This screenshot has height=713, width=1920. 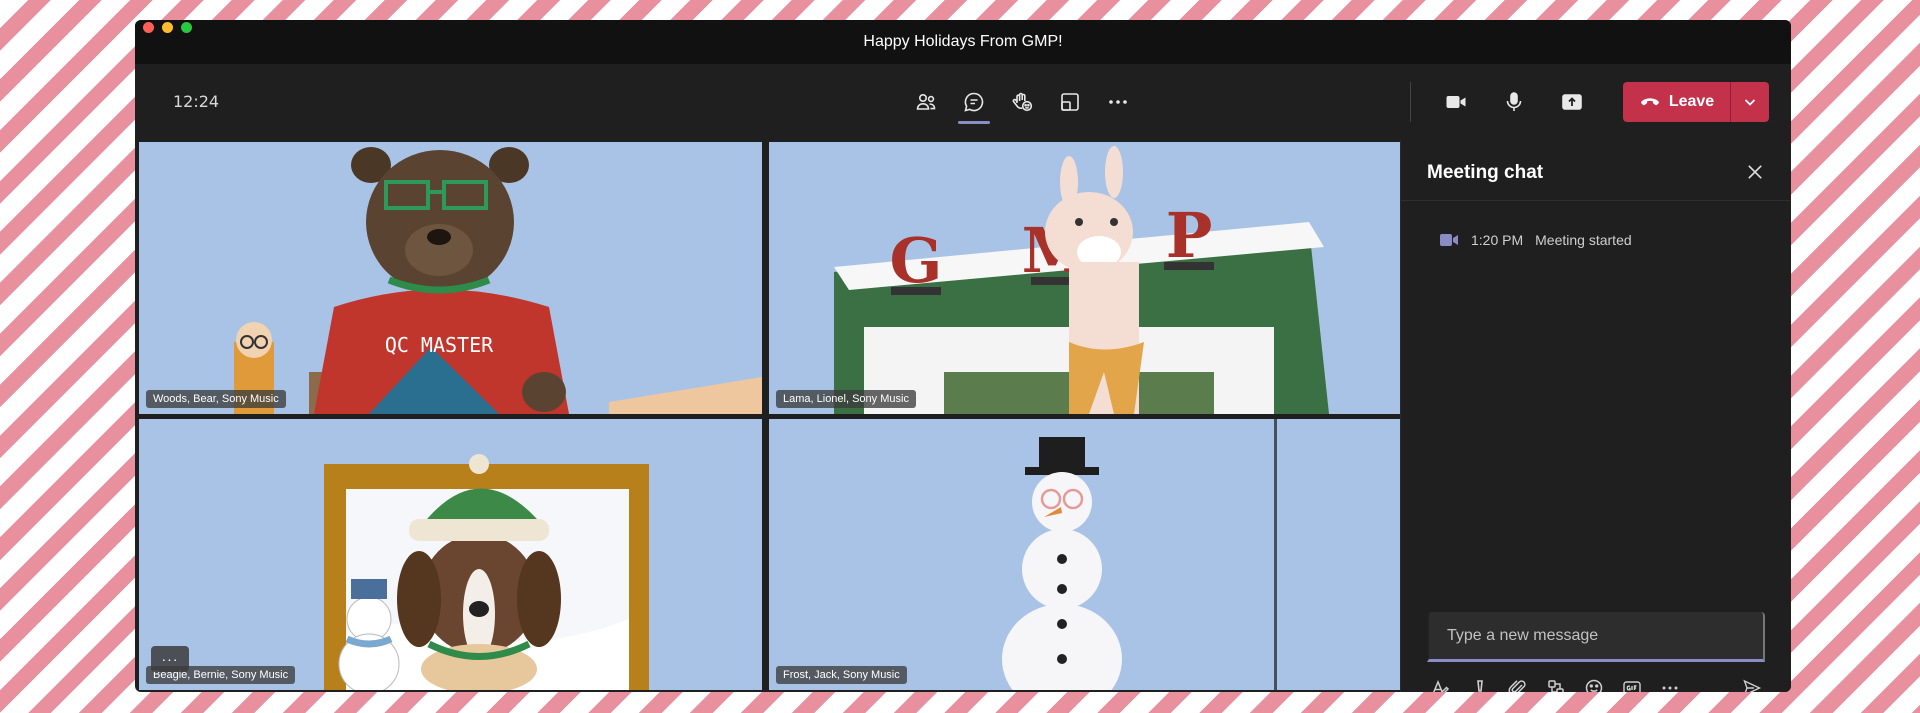 I want to click on chat-header: Meeting chat, so click(x=1596, y=170).